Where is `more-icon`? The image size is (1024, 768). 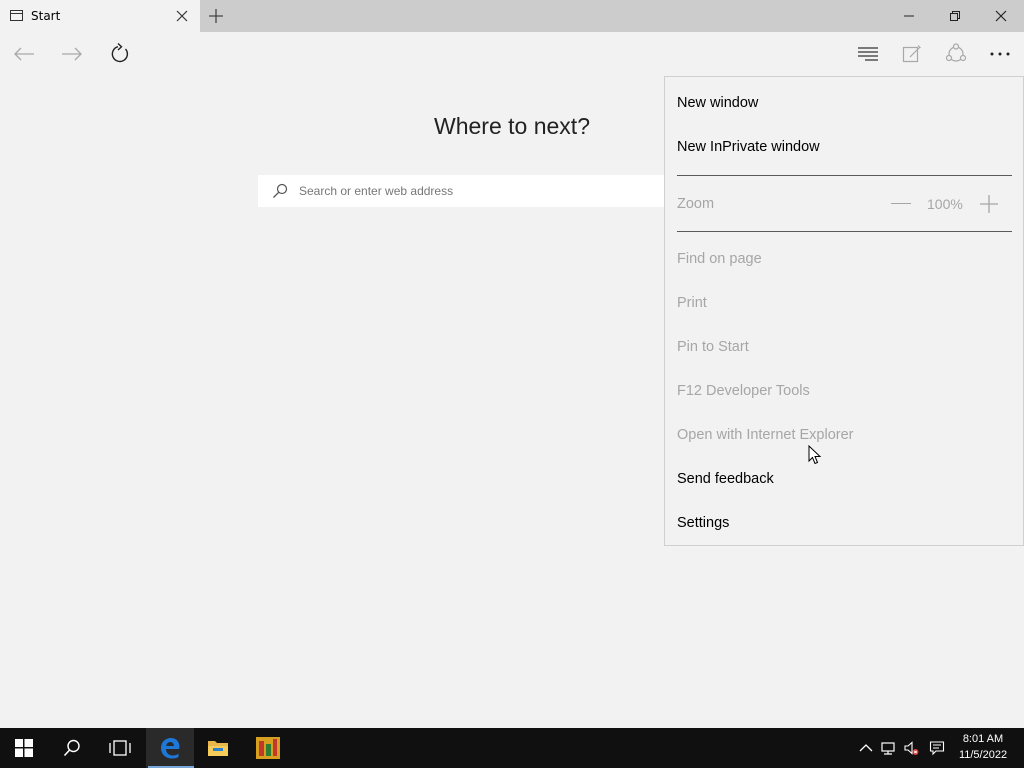
more-icon is located at coordinates (1000, 54).